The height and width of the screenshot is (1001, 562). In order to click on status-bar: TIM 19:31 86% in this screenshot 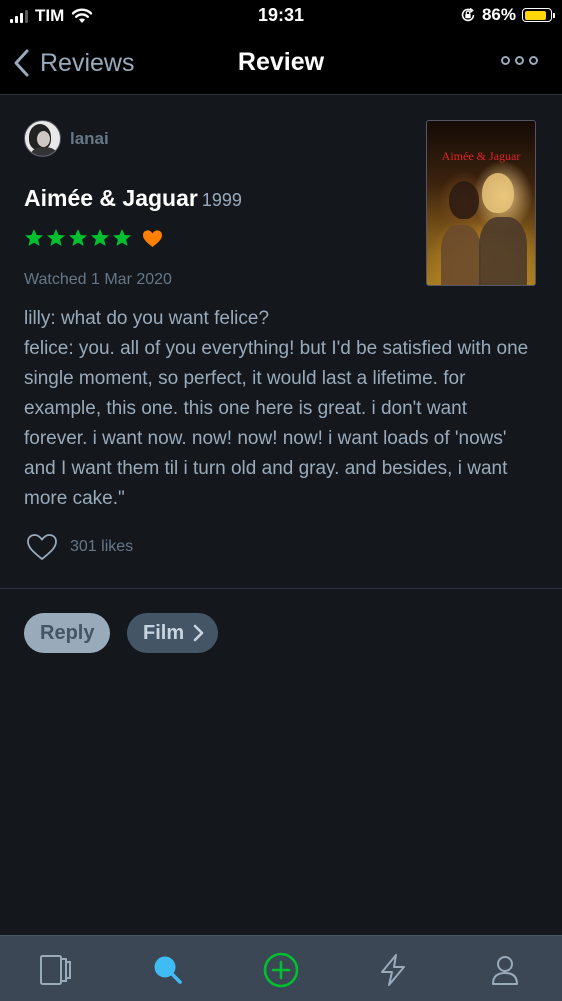, I will do `click(281, 16)`.